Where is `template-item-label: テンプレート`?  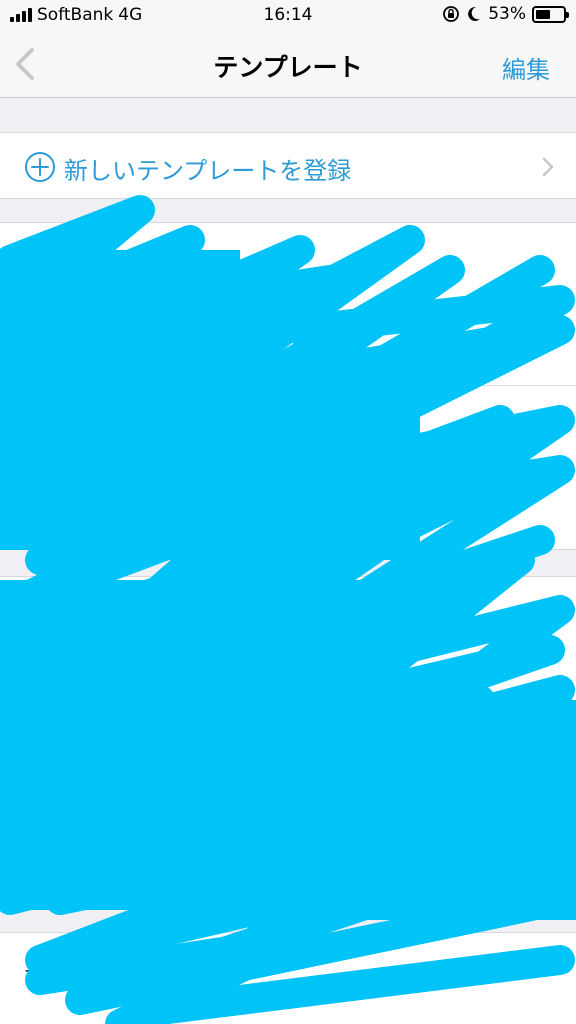
template-item-label: テンプレート is located at coordinates (78, 973).